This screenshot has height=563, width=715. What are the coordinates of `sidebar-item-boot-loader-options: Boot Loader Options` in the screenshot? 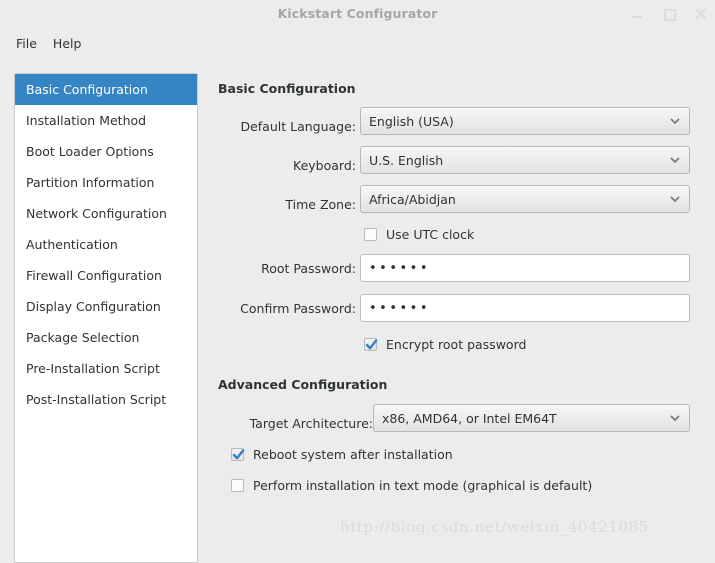 It's located at (106, 151).